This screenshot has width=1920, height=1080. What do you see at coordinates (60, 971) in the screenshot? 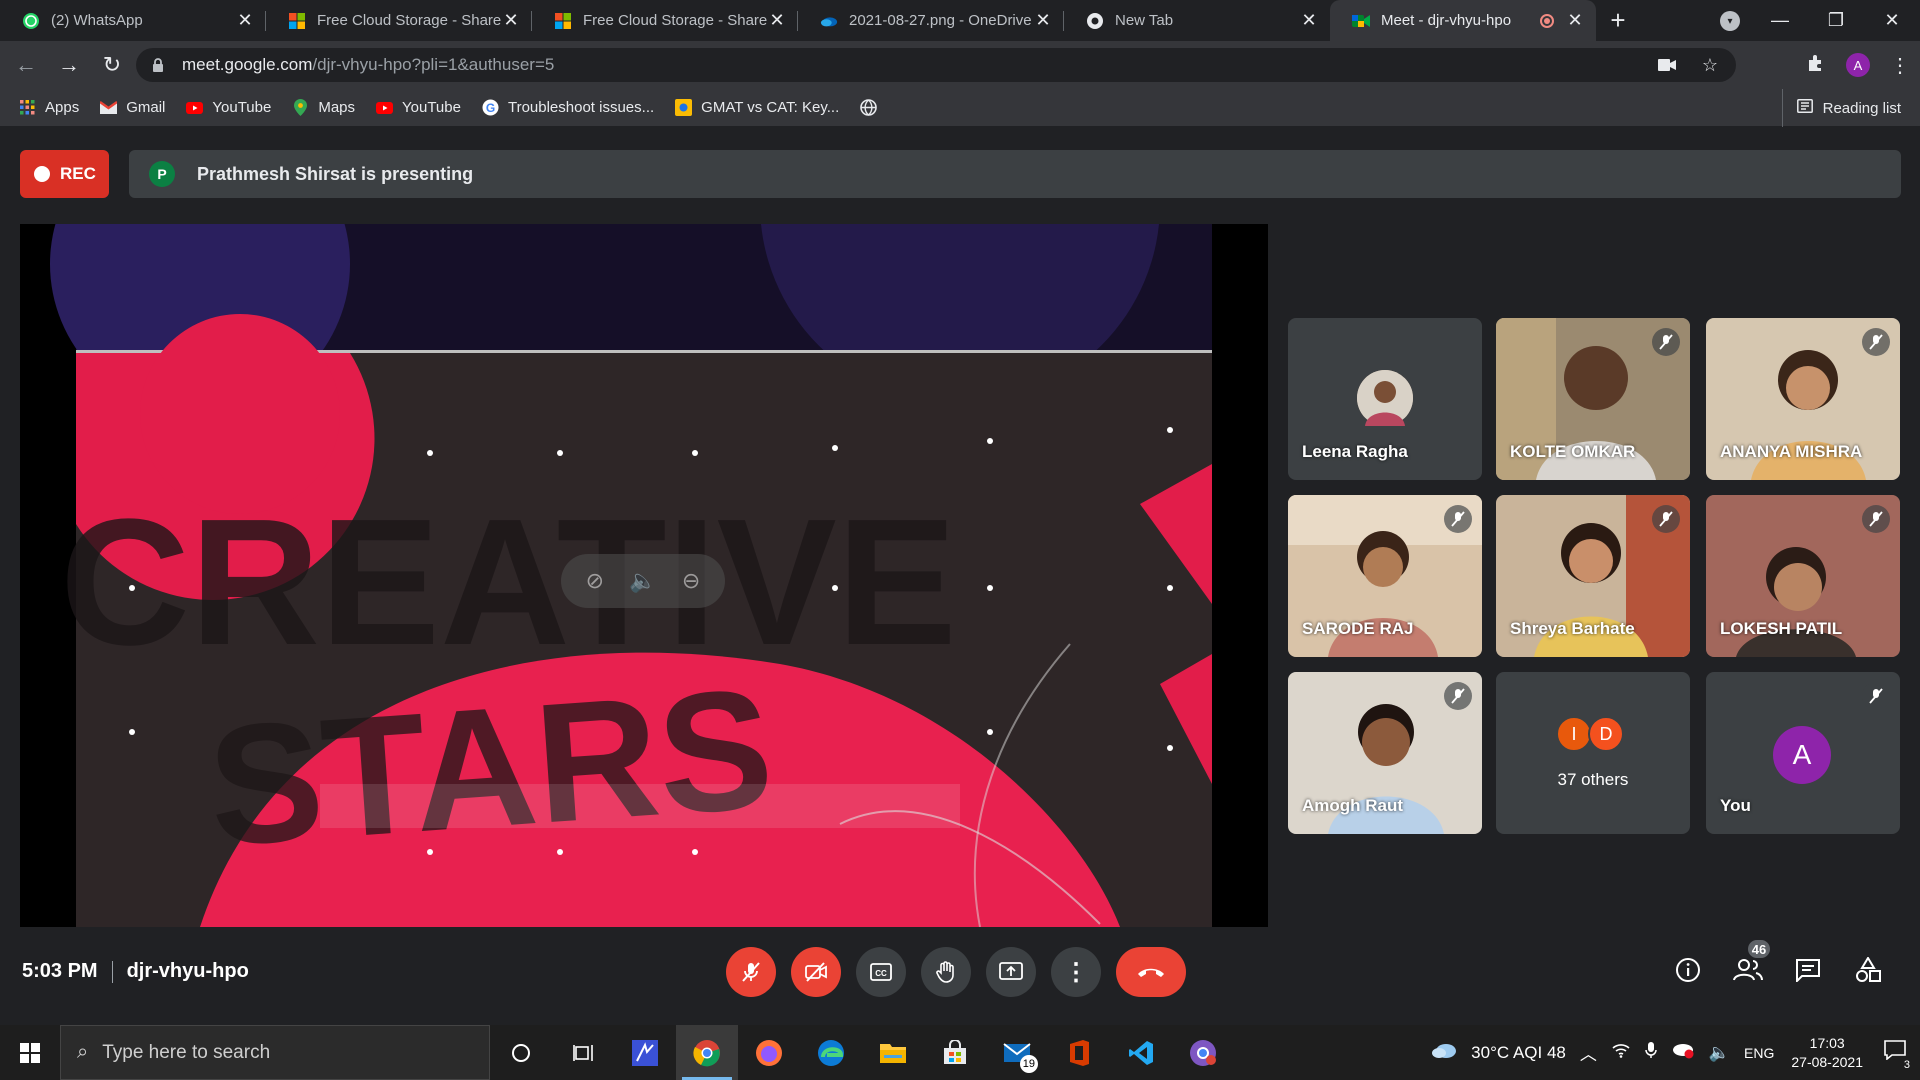
I see `meeting-time: 5:03 PM` at bounding box center [60, 971].